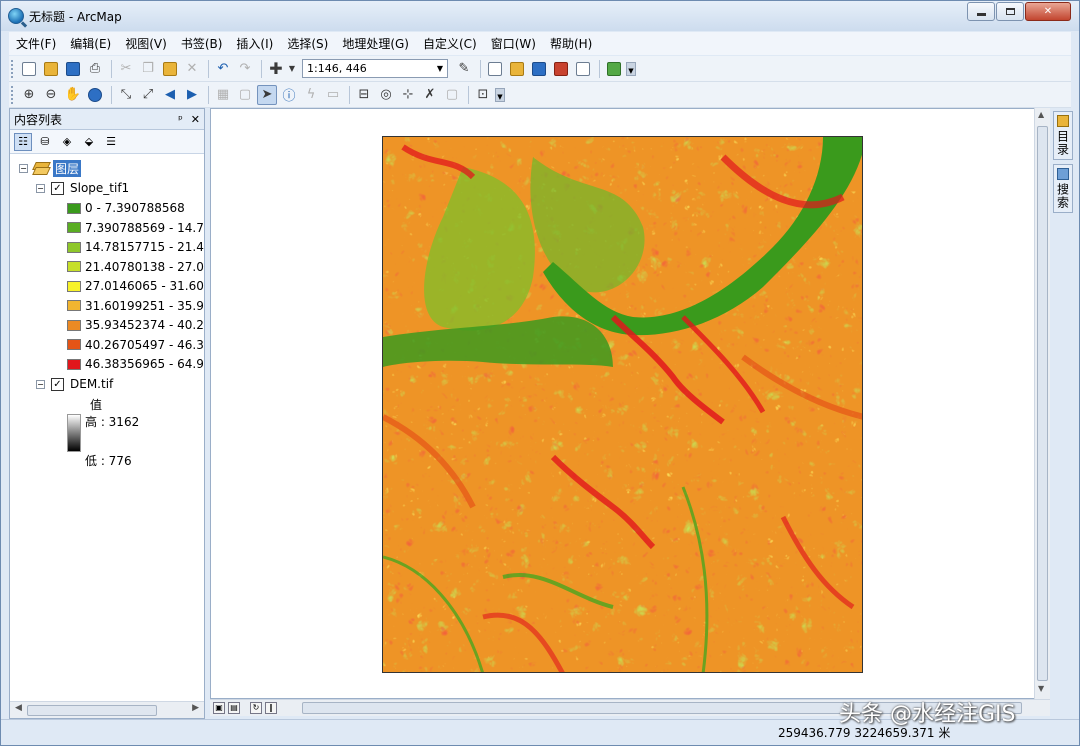 The width and height of the screenshot is (1080, 746). What do you see at coordinates (271, 708) in the screenshot?
I see `pause-drawing-icon: ‖` at bounding box center [271, 708].